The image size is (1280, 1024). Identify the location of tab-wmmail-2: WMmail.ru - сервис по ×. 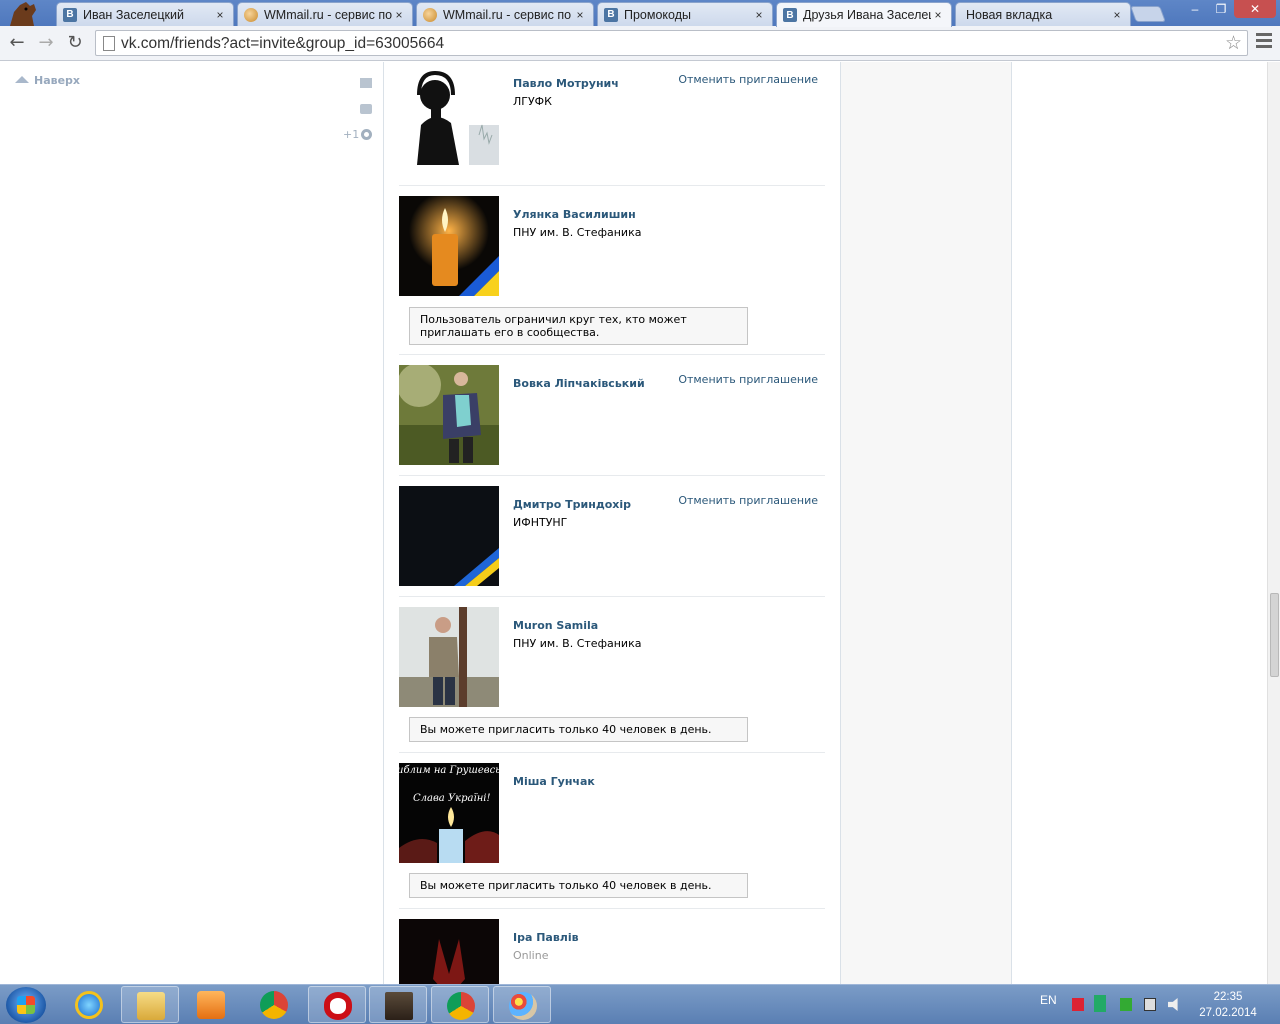
(505, 14).